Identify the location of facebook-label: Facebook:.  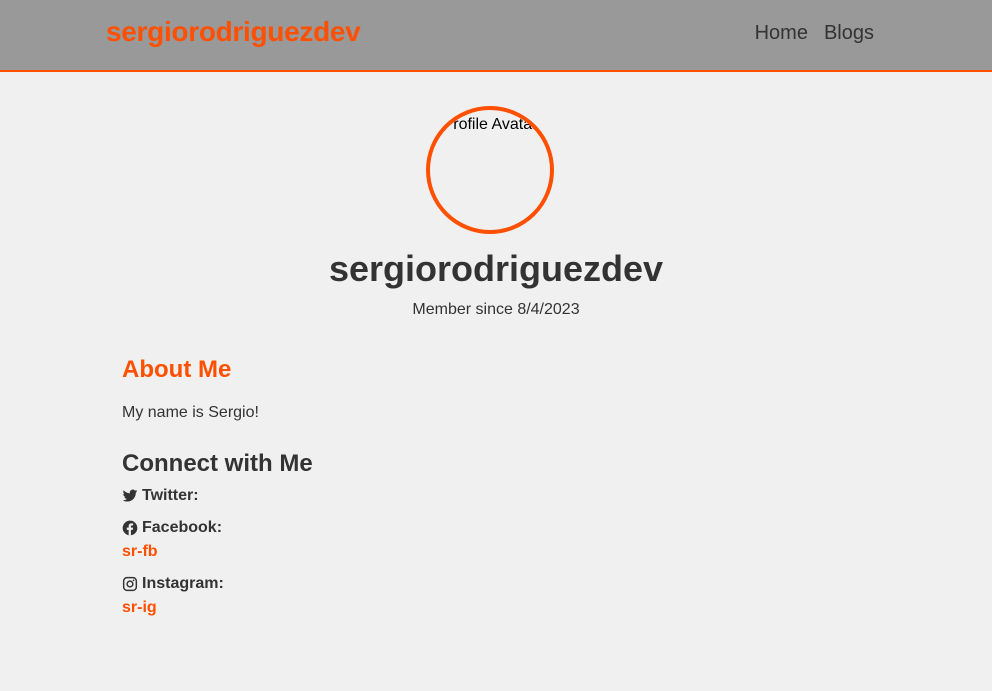
(182, 527).